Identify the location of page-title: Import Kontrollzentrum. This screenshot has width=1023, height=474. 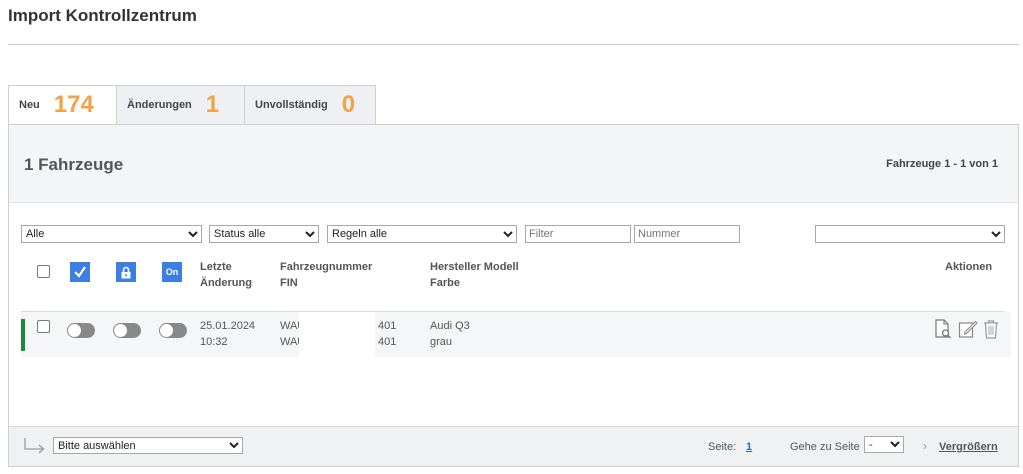
(102, 15).